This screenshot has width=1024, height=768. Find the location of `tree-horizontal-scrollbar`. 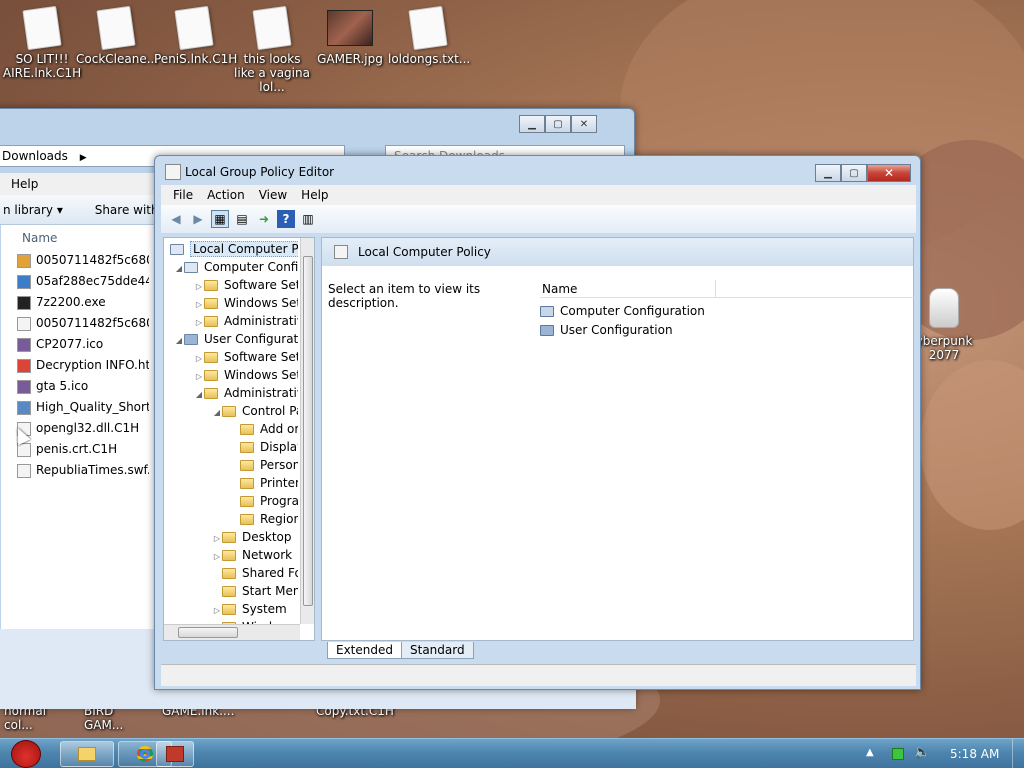

tree-horizontal-scrollbar is located at coordinates (232, 632).